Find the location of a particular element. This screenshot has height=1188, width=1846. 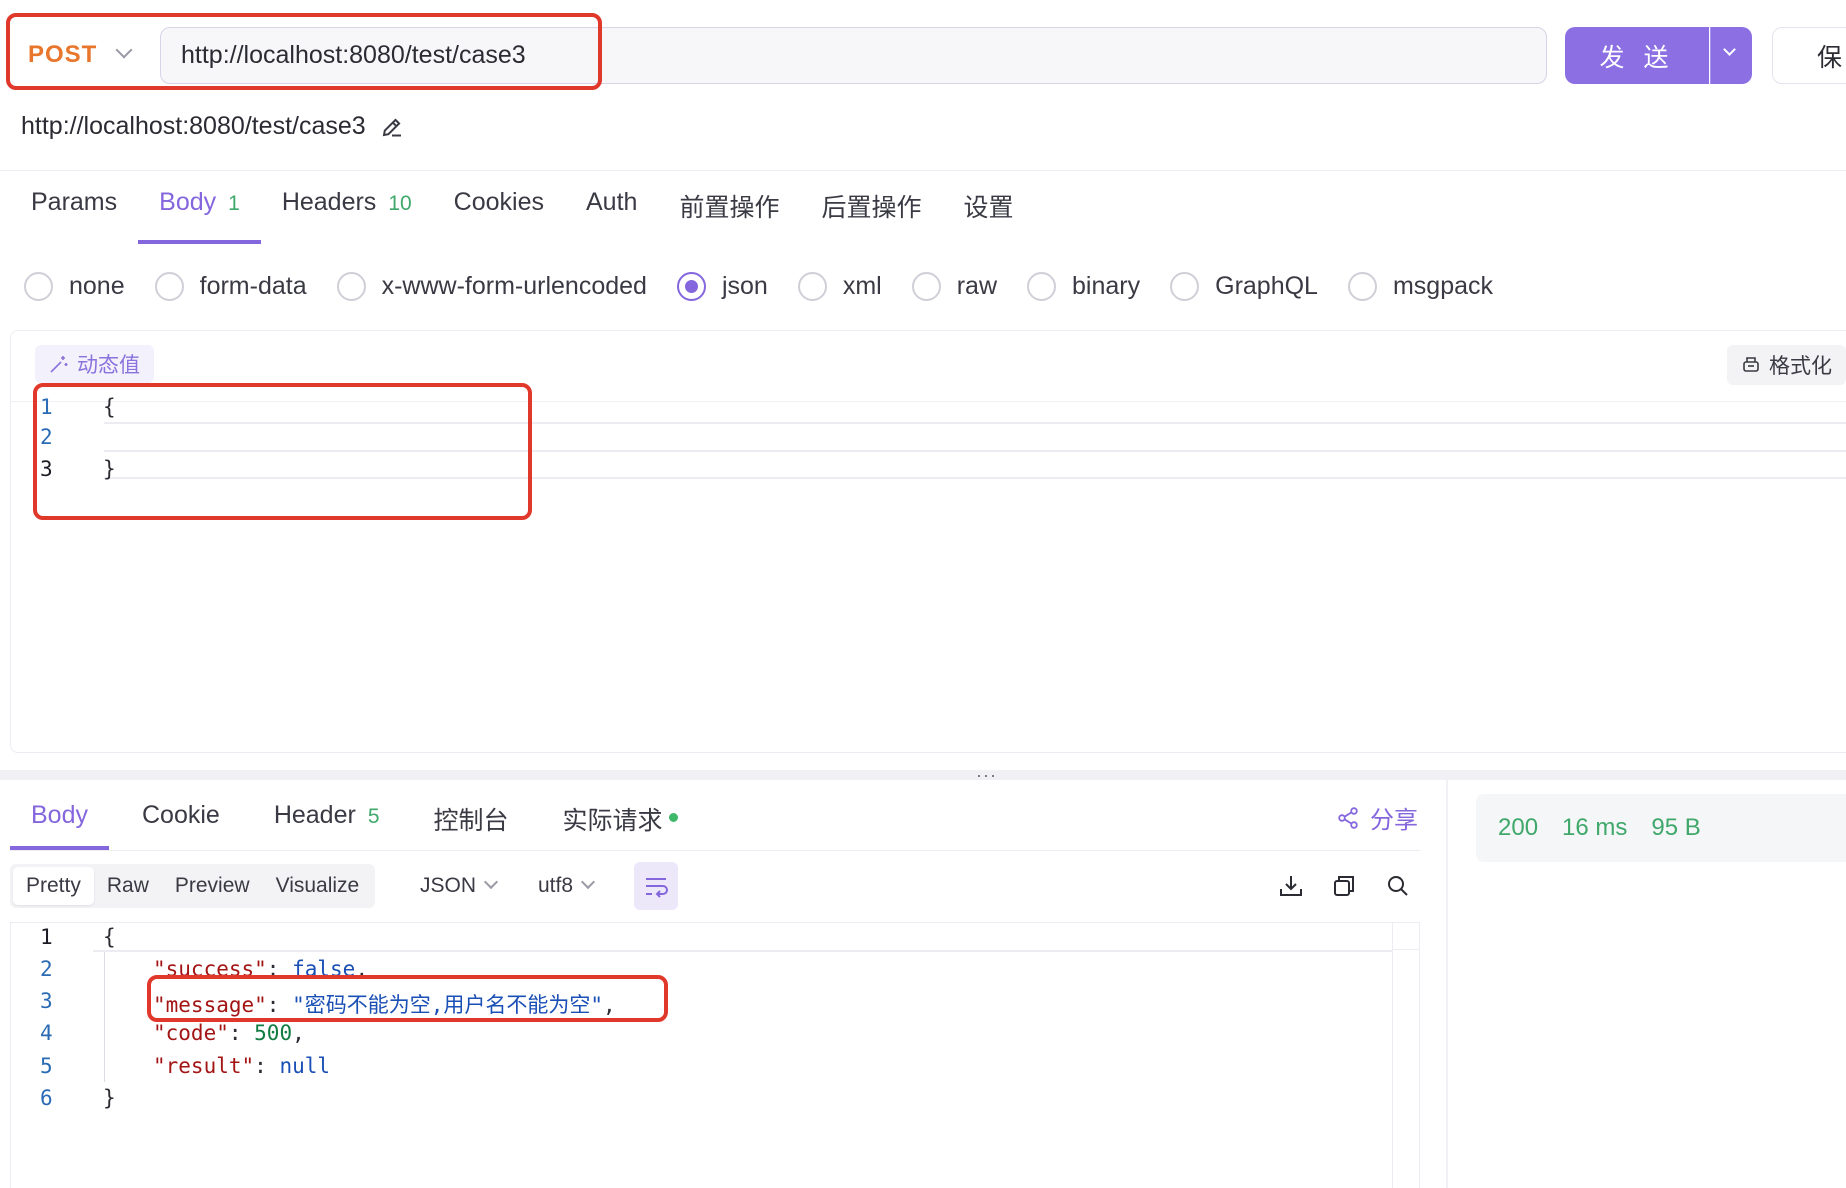

status-code: 200 is located at coordinates (1518, 827).